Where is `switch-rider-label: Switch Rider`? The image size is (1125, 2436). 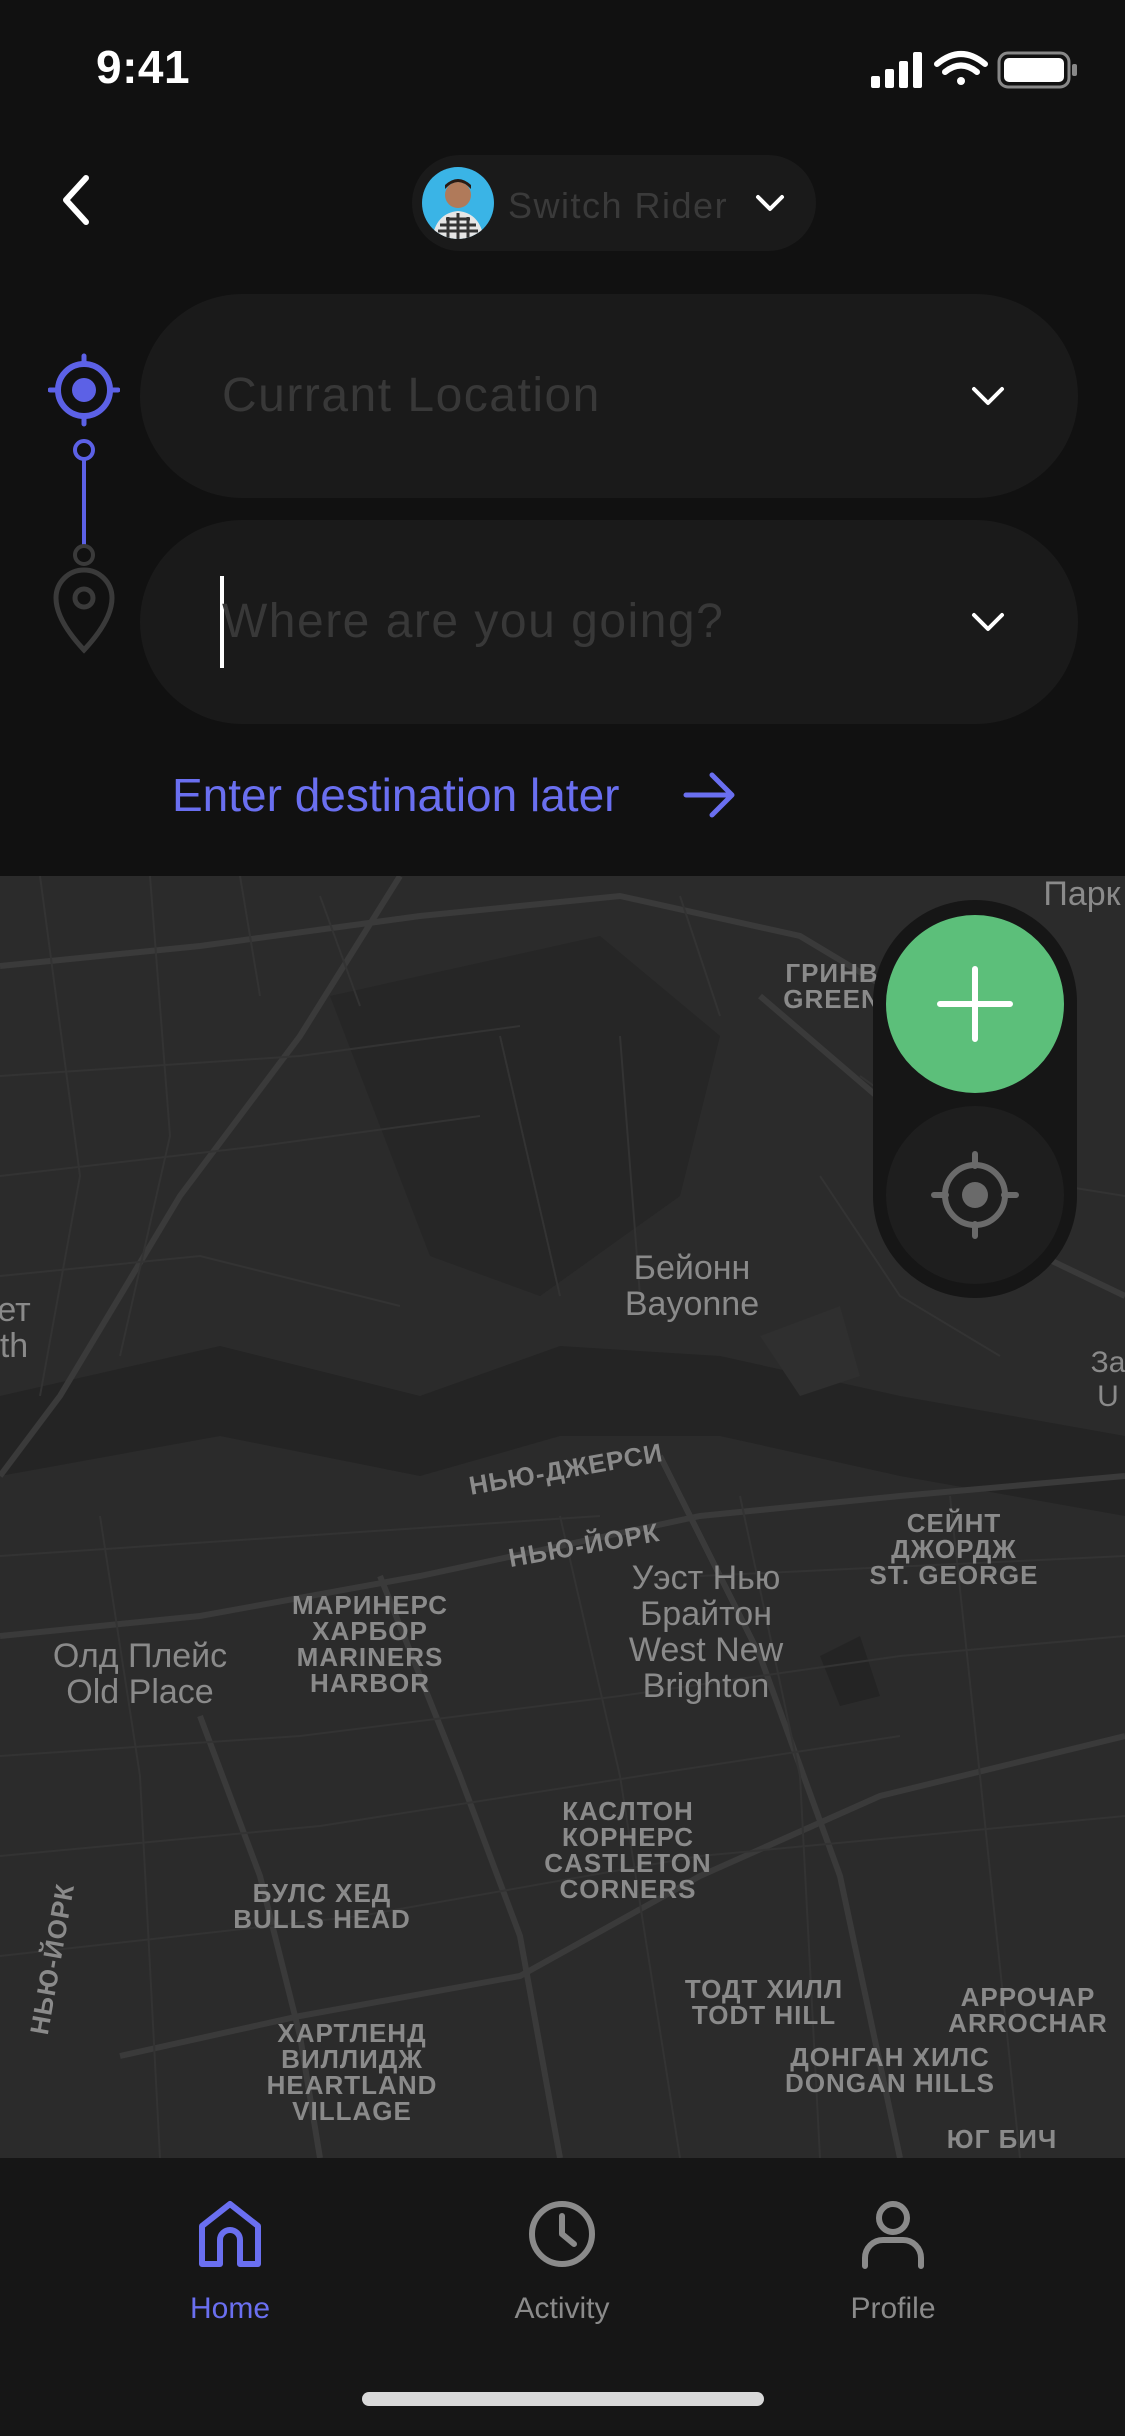
switch-rider-label: Switch Rider is located at coordinates (618, 205).